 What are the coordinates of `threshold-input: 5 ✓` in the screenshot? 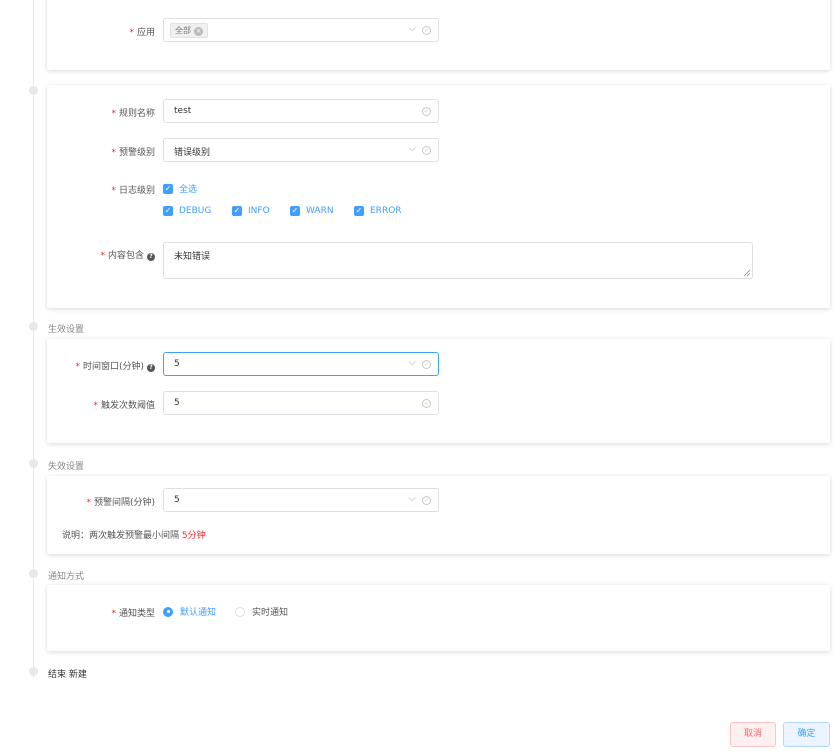 It's located at (301, 403).